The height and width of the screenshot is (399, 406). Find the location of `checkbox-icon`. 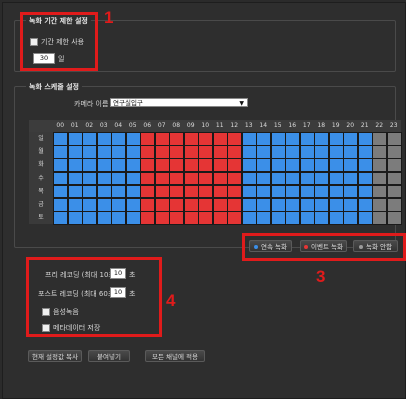

checkbox-icon is located at coordinates (46, 328).